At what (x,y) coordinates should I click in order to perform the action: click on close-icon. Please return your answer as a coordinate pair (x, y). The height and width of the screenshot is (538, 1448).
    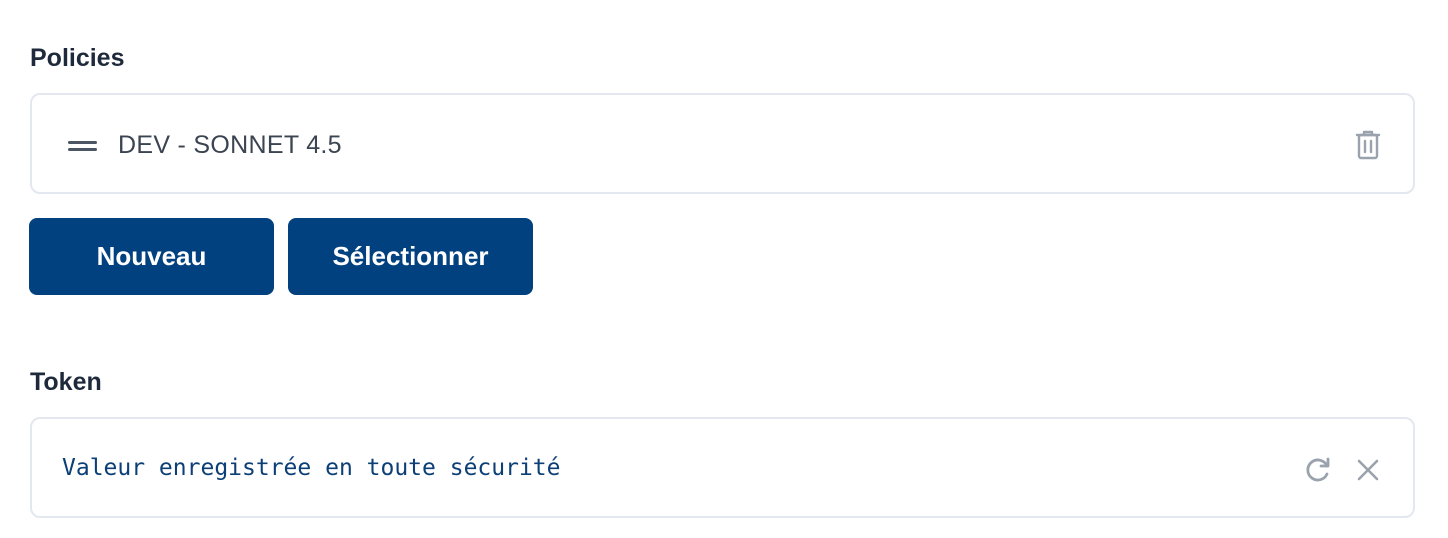
    Looking at the image, I should click on (1368, 470).